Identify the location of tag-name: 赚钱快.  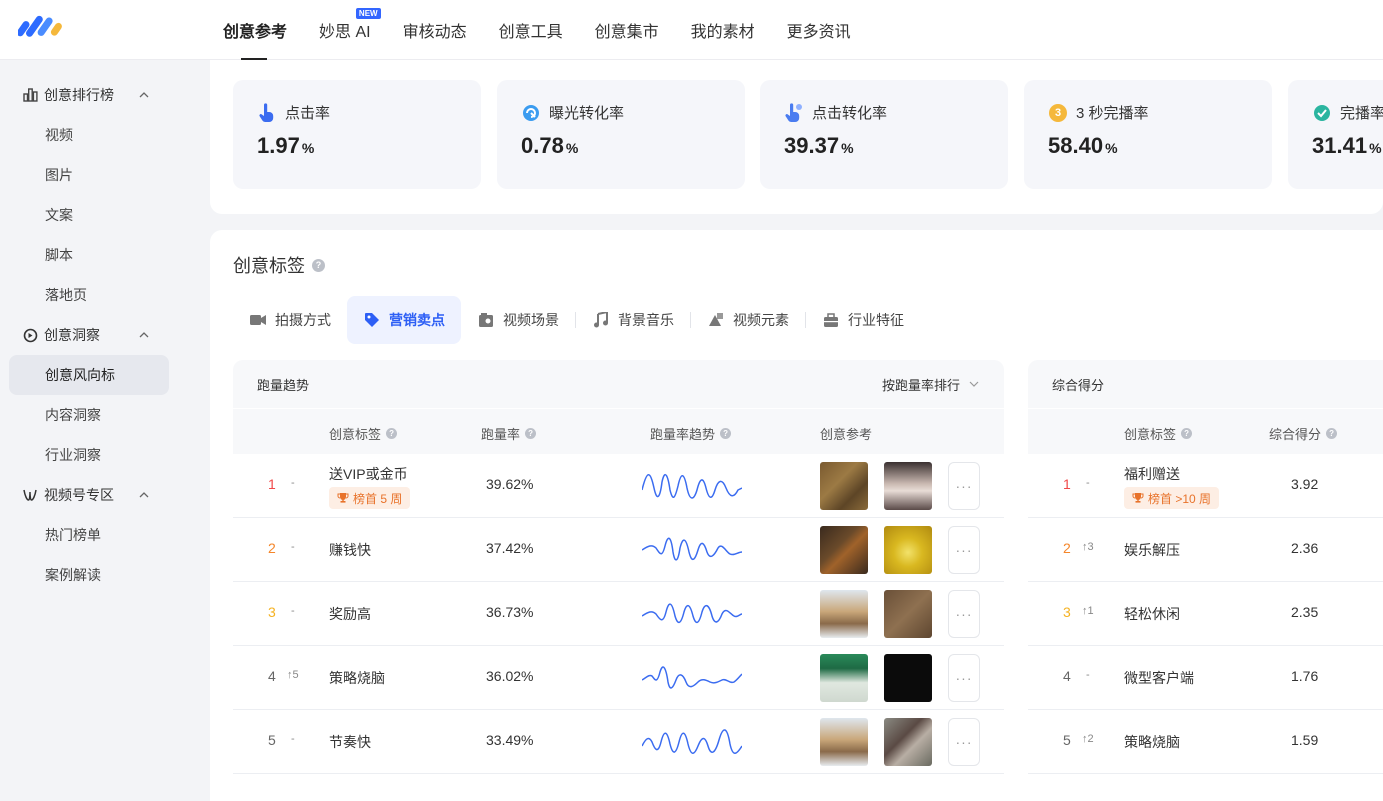
(350, 550).